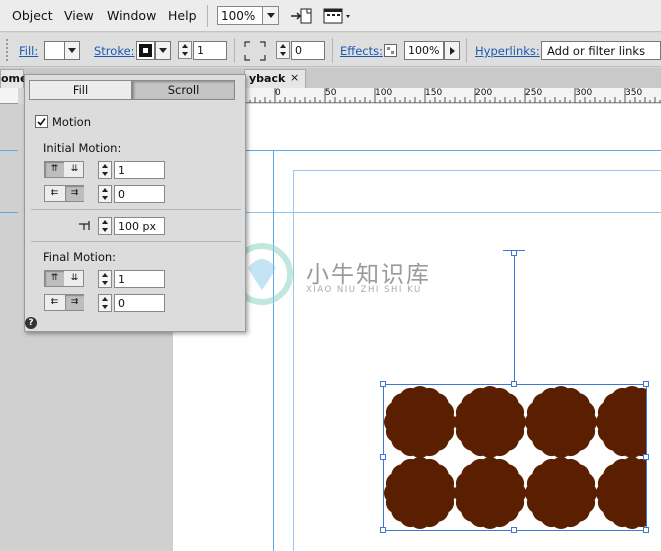  Describe the element at coordinates (105, 279) in the screenshot. I see `final-vertical-stepper` at that location.